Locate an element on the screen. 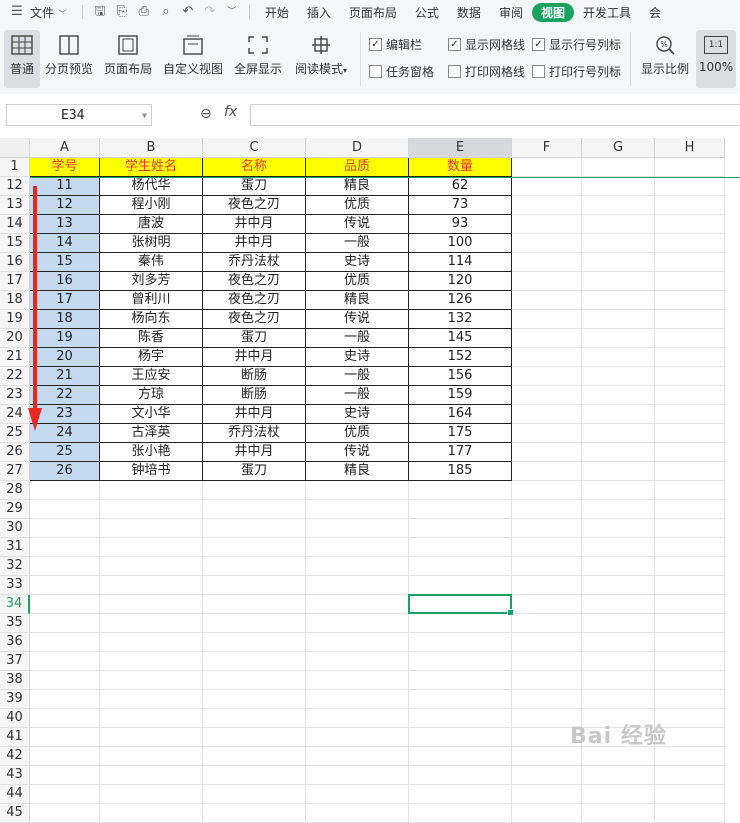 This screenshot has height=823, width=740. table-cell: 100 is located at coordinates (460, 243).